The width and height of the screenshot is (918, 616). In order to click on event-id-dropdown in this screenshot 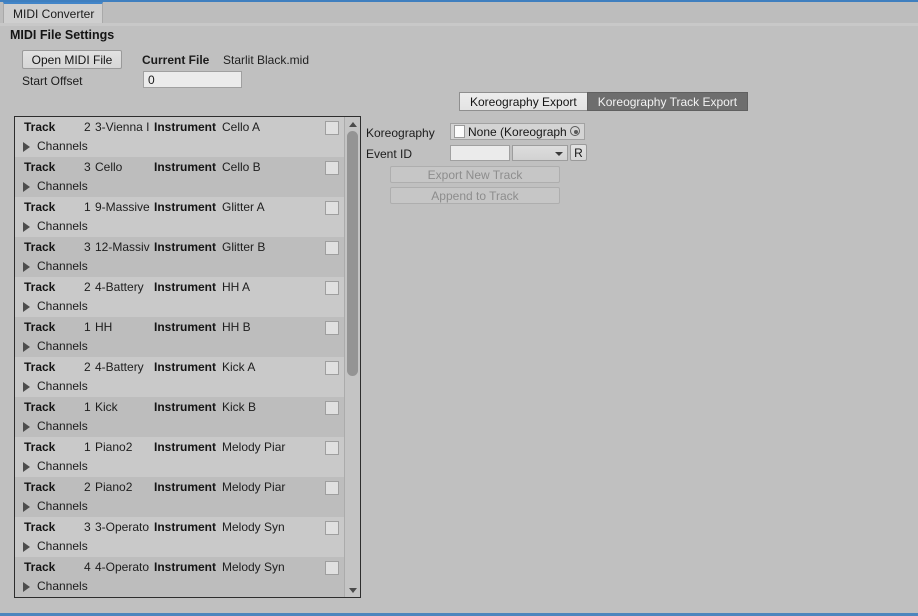, I will do `click(540, 153)`.